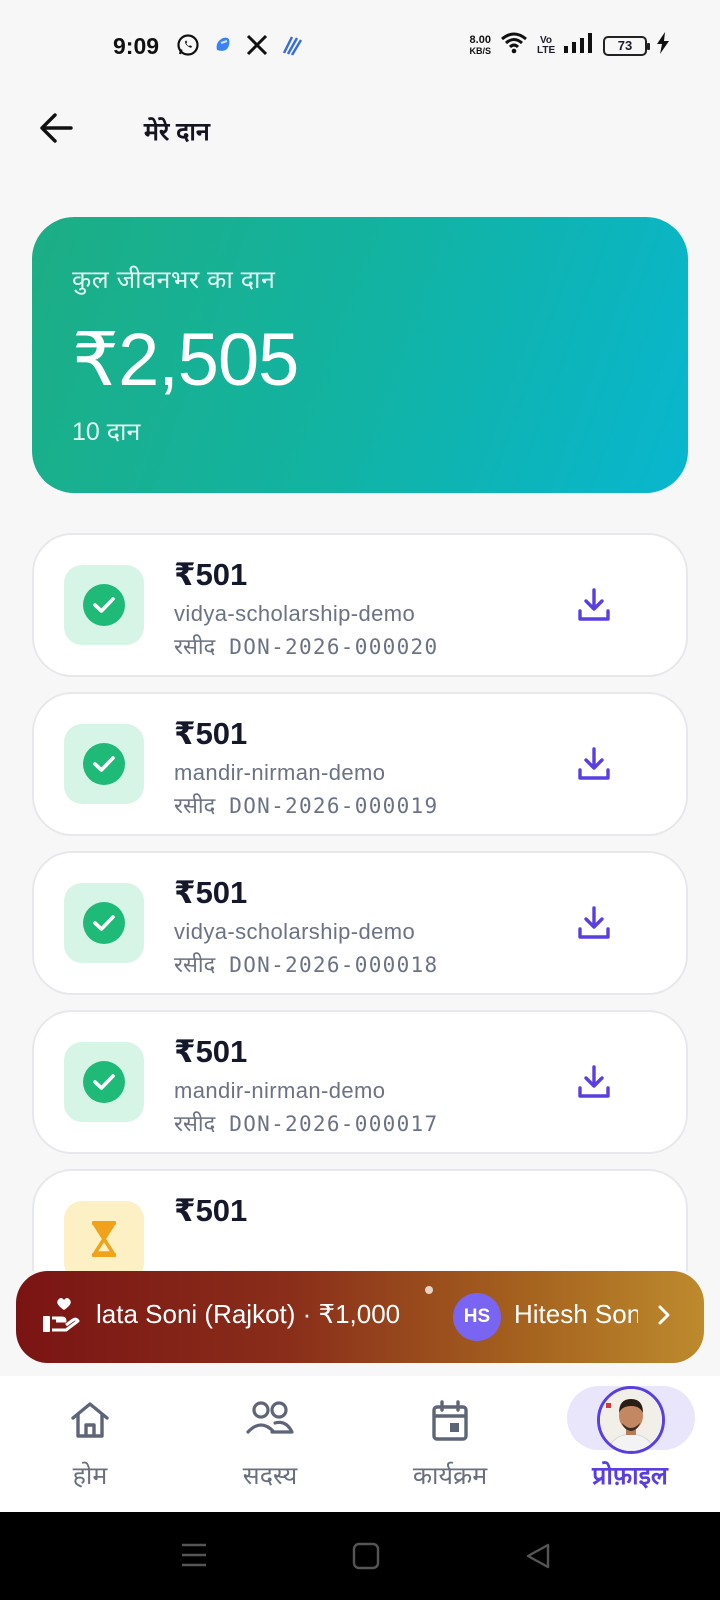  I want to click on status-time: 9:09, so click(136, 46).